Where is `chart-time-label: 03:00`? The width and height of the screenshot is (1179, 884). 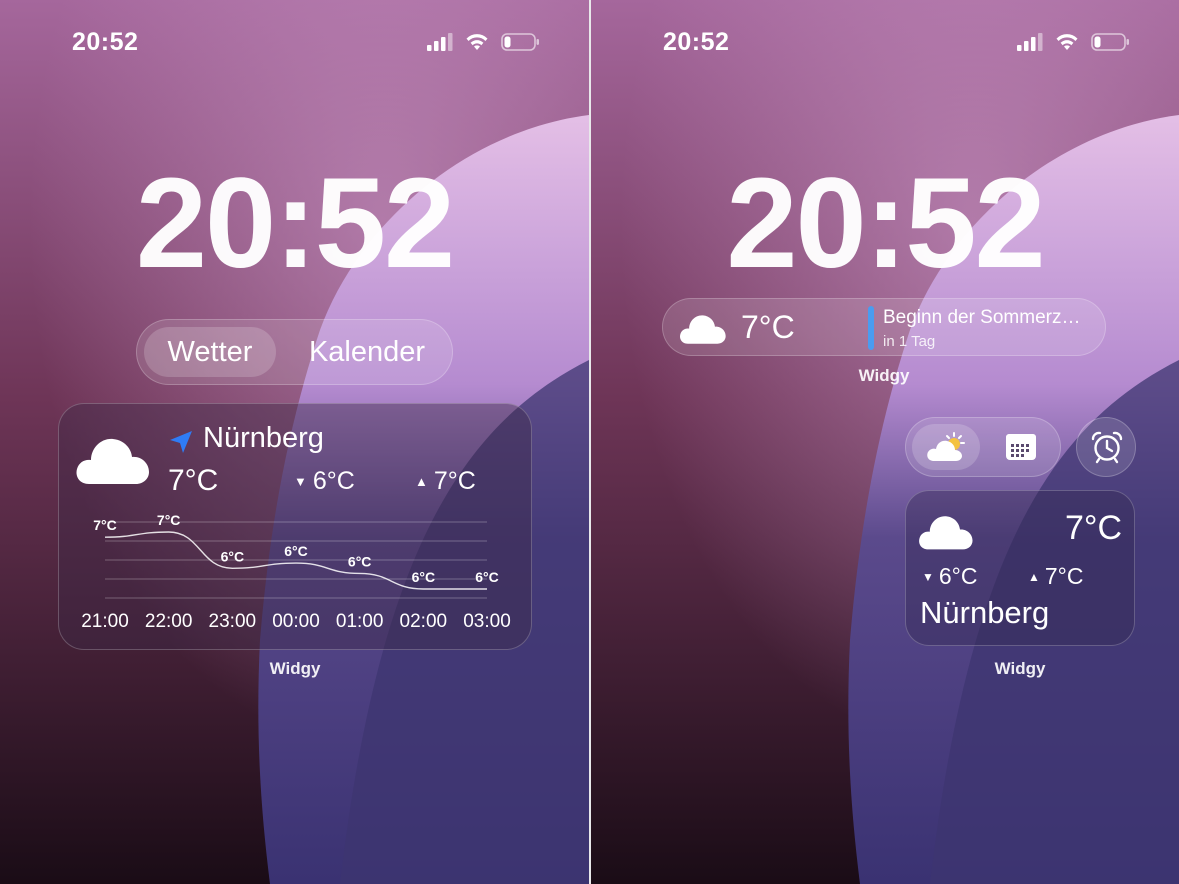 chart-time-label: 03:00 is located at coordinates (487, 621).